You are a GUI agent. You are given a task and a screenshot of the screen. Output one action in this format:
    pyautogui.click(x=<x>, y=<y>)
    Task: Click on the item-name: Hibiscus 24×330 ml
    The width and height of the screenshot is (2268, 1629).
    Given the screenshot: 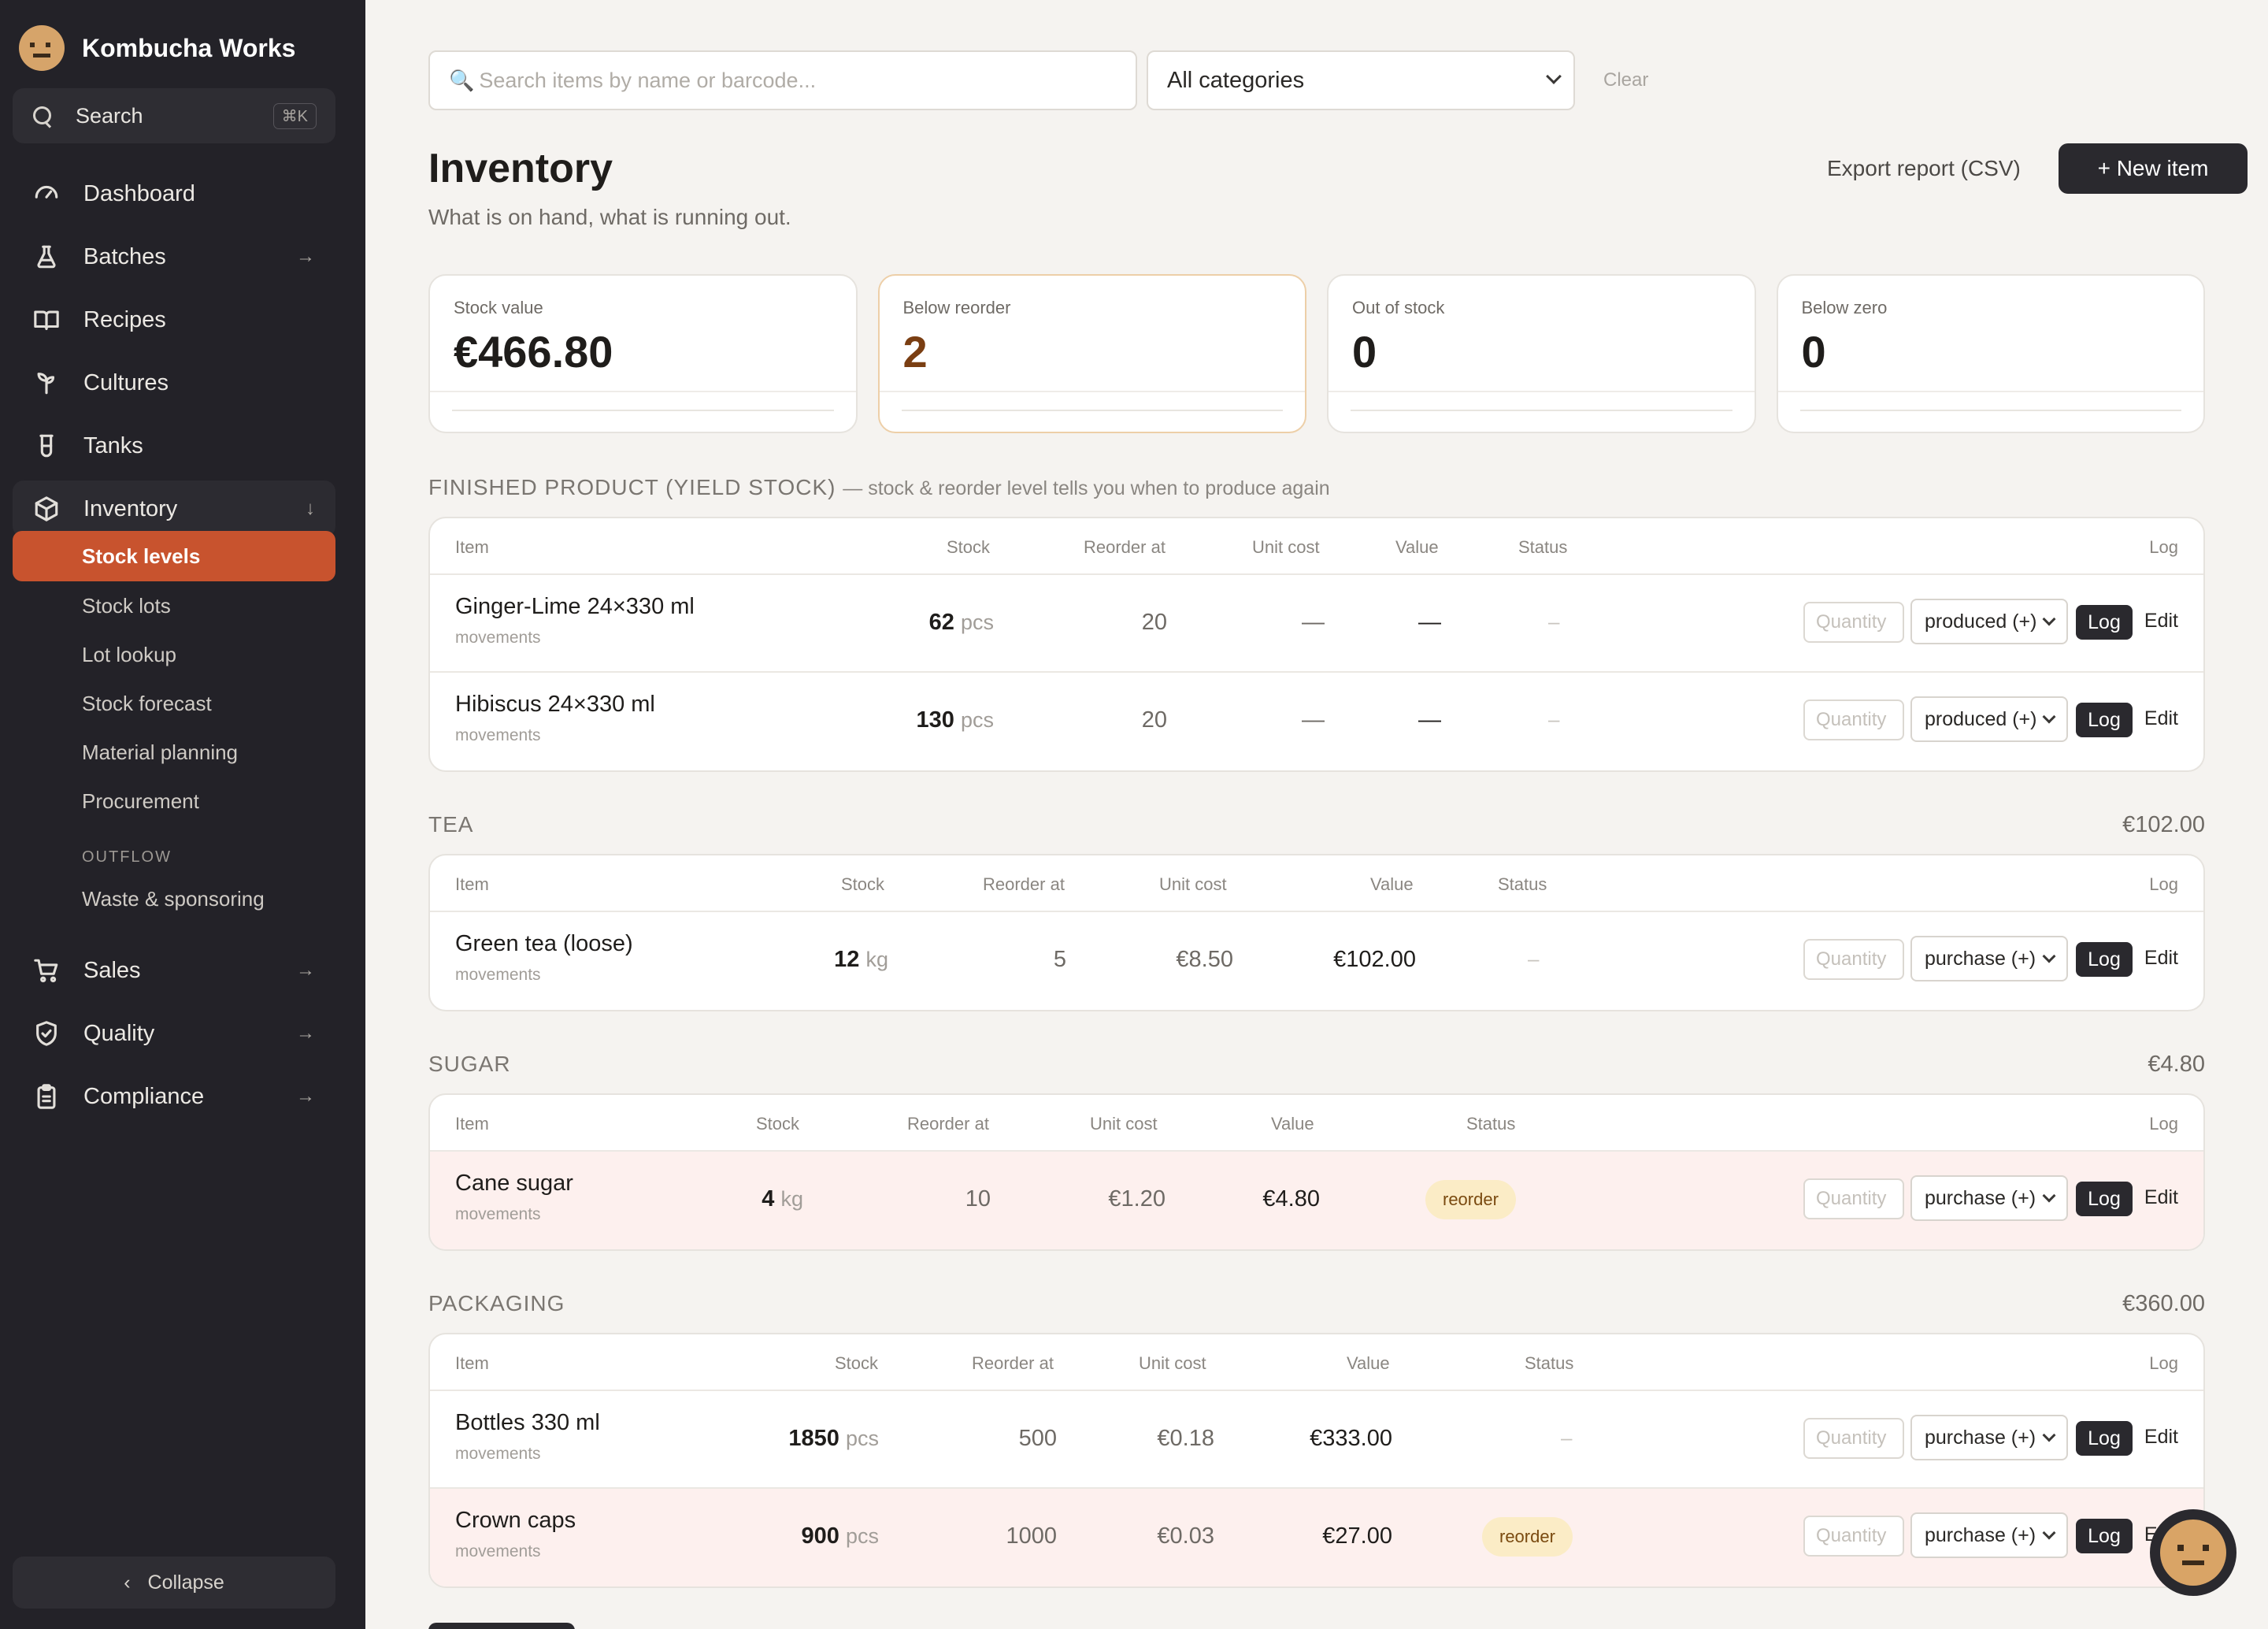 What is the action you would take?
    pyautogui.click(x=555, y=705)
    